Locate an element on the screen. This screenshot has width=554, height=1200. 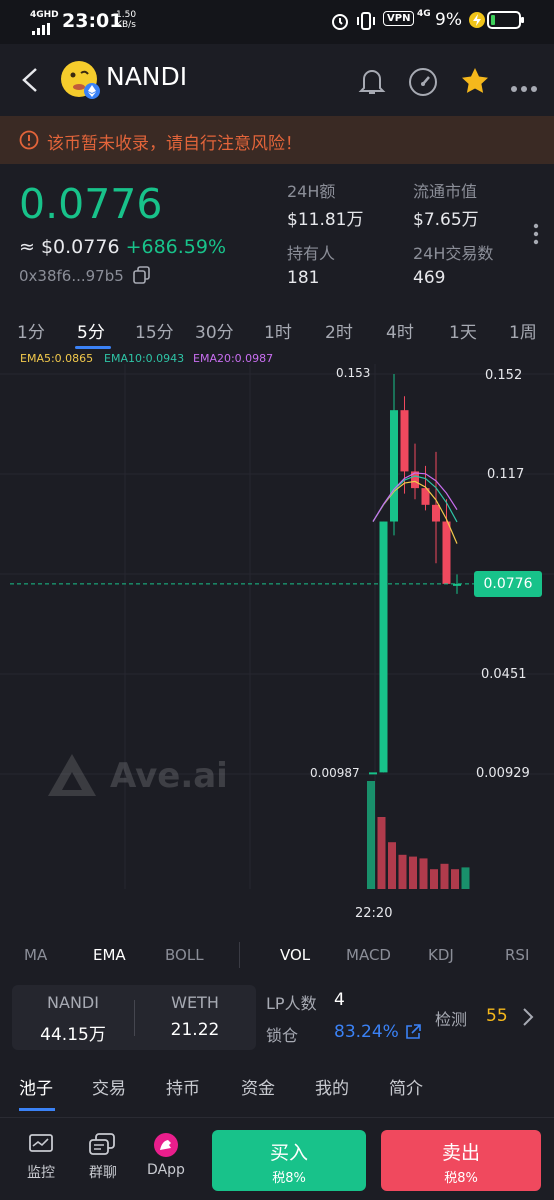
detect-score: 55 is located at coordinates (497, 1016).